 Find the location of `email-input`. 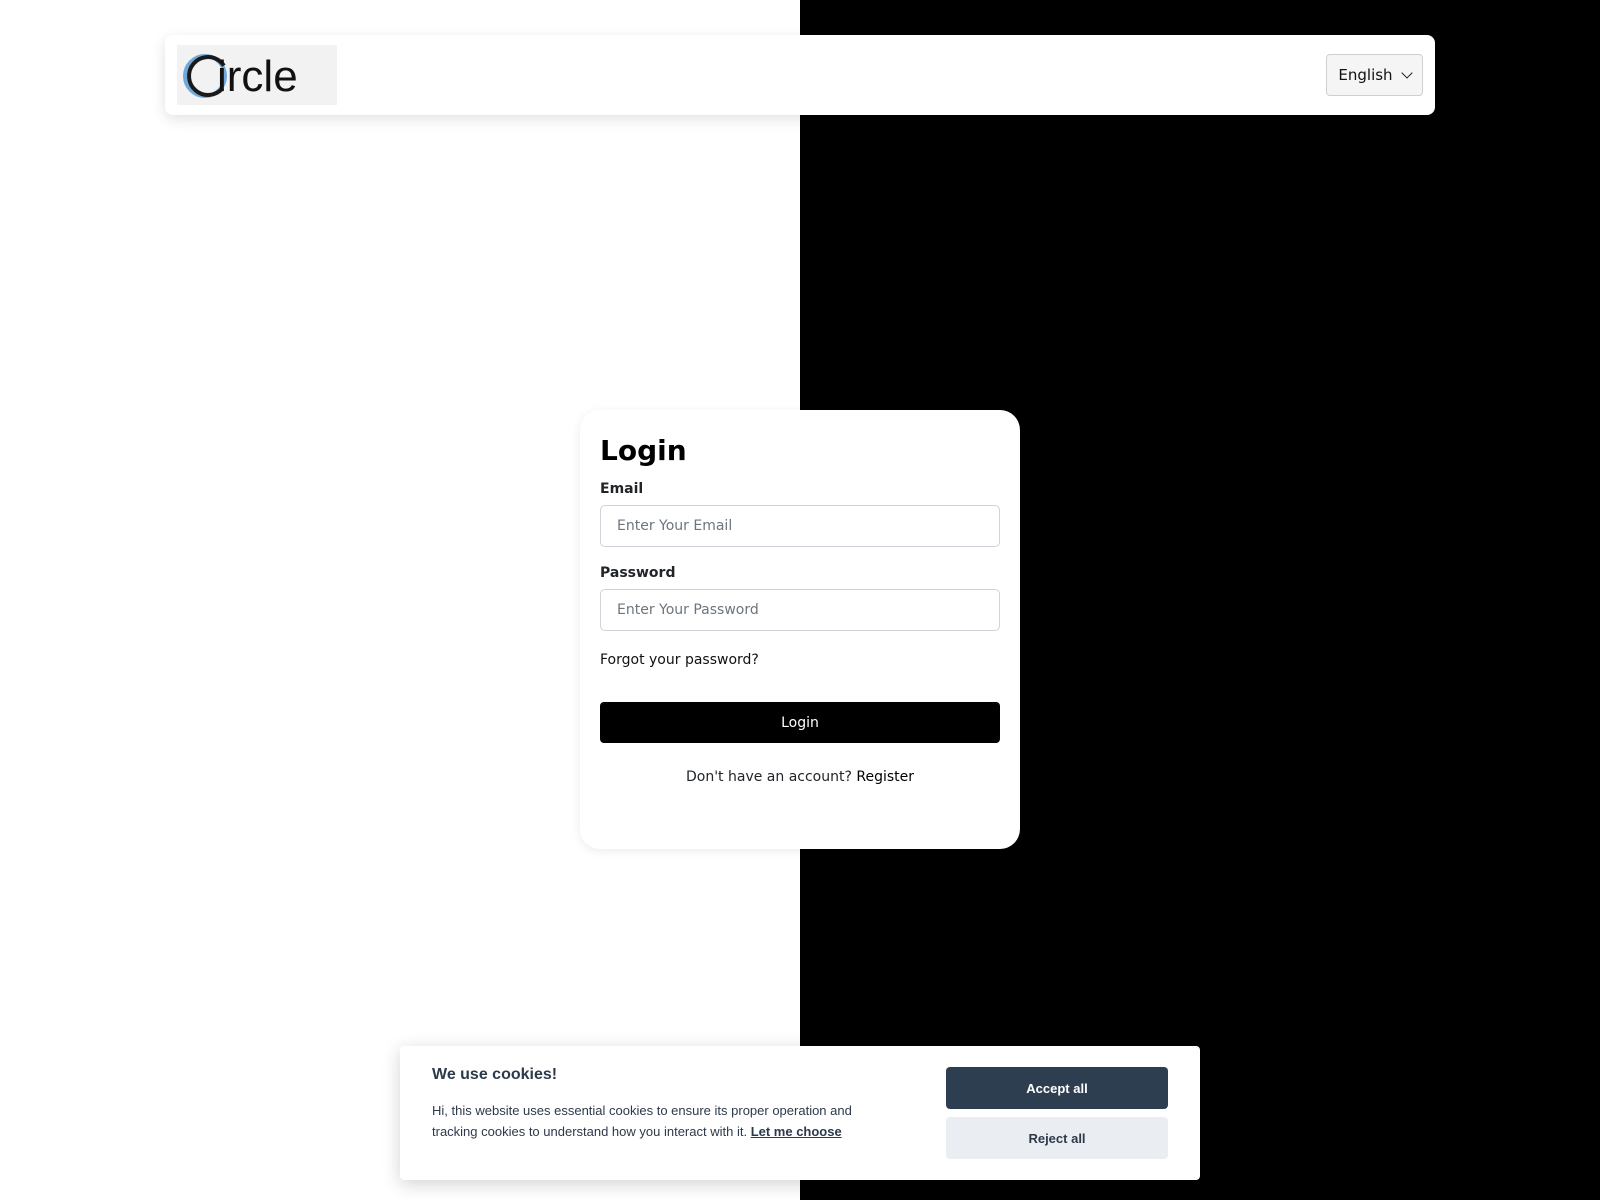

email-input is located at coordinates (800, 526).